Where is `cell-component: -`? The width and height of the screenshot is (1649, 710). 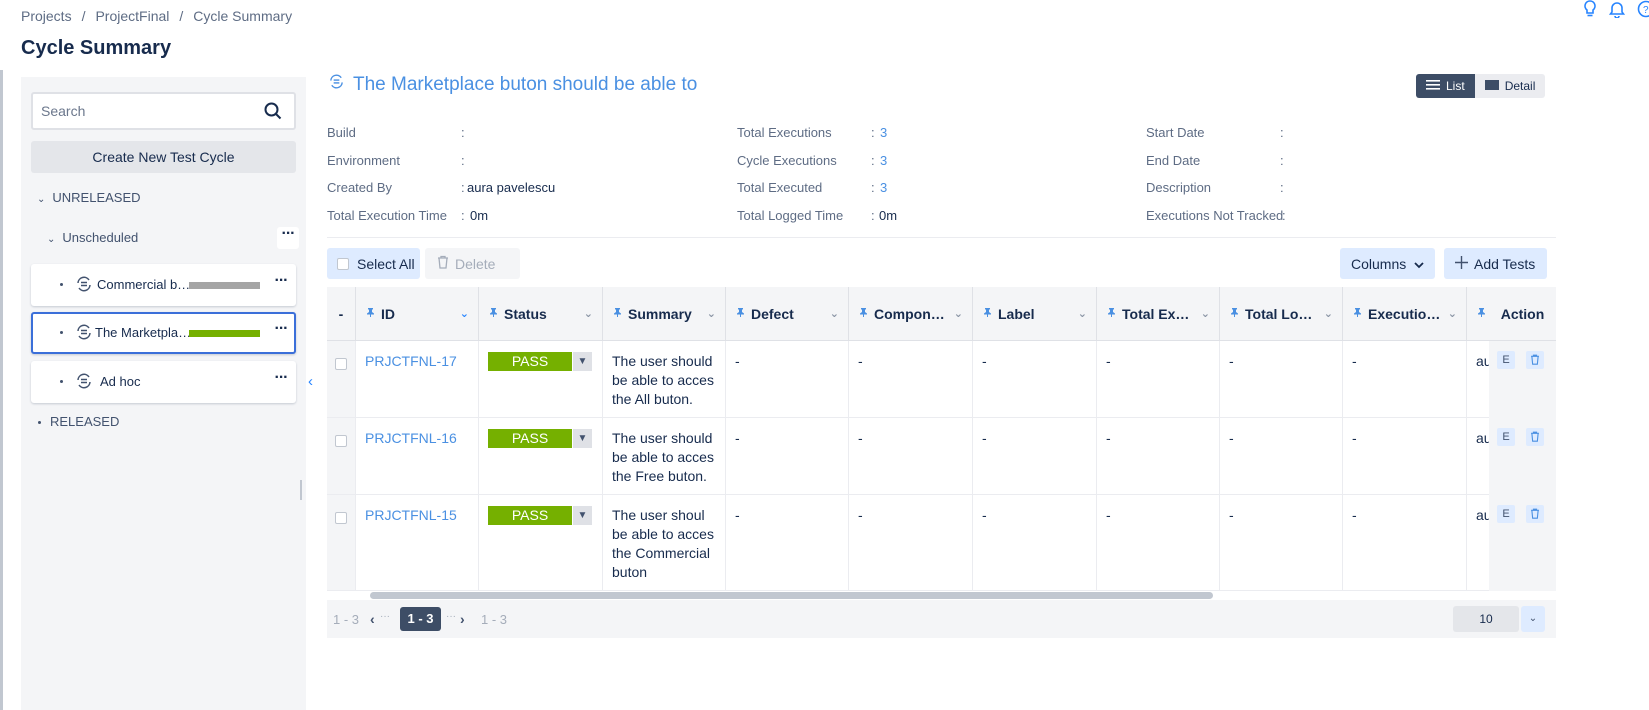 cell-component: - is located at coordinates (911, 456).